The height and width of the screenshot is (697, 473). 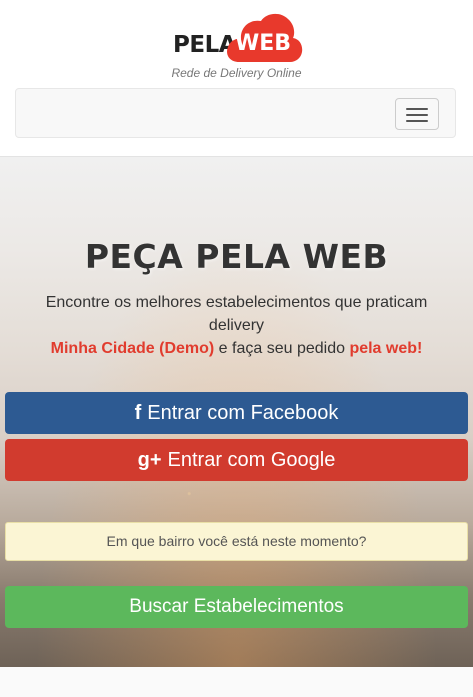 I want to click on facebook-icon: f, so click(x=138, y=413).